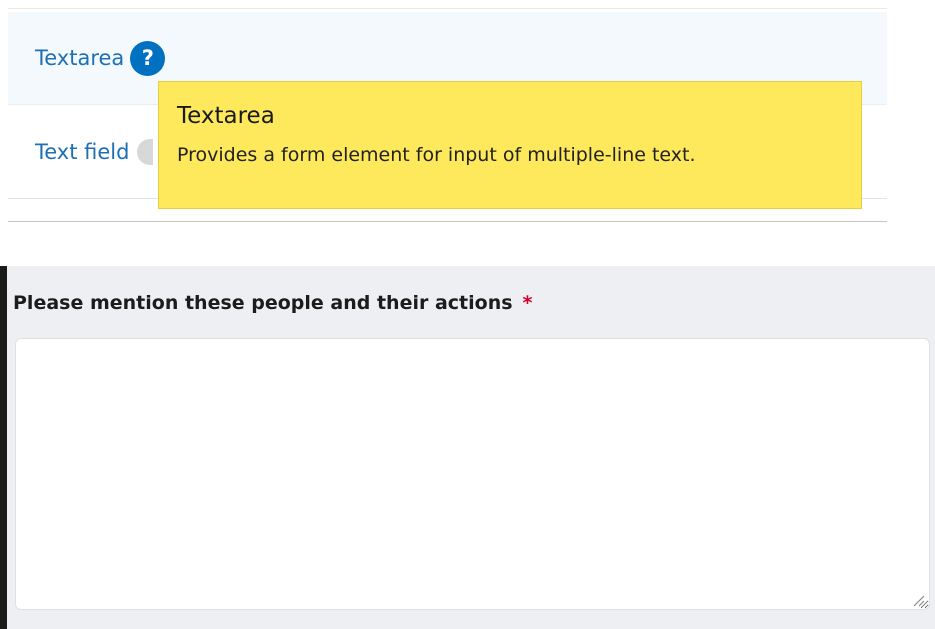 The height and width of the screenshot is (629, 935). I want to click on textarea-link: Textarea, so click(79, 58).